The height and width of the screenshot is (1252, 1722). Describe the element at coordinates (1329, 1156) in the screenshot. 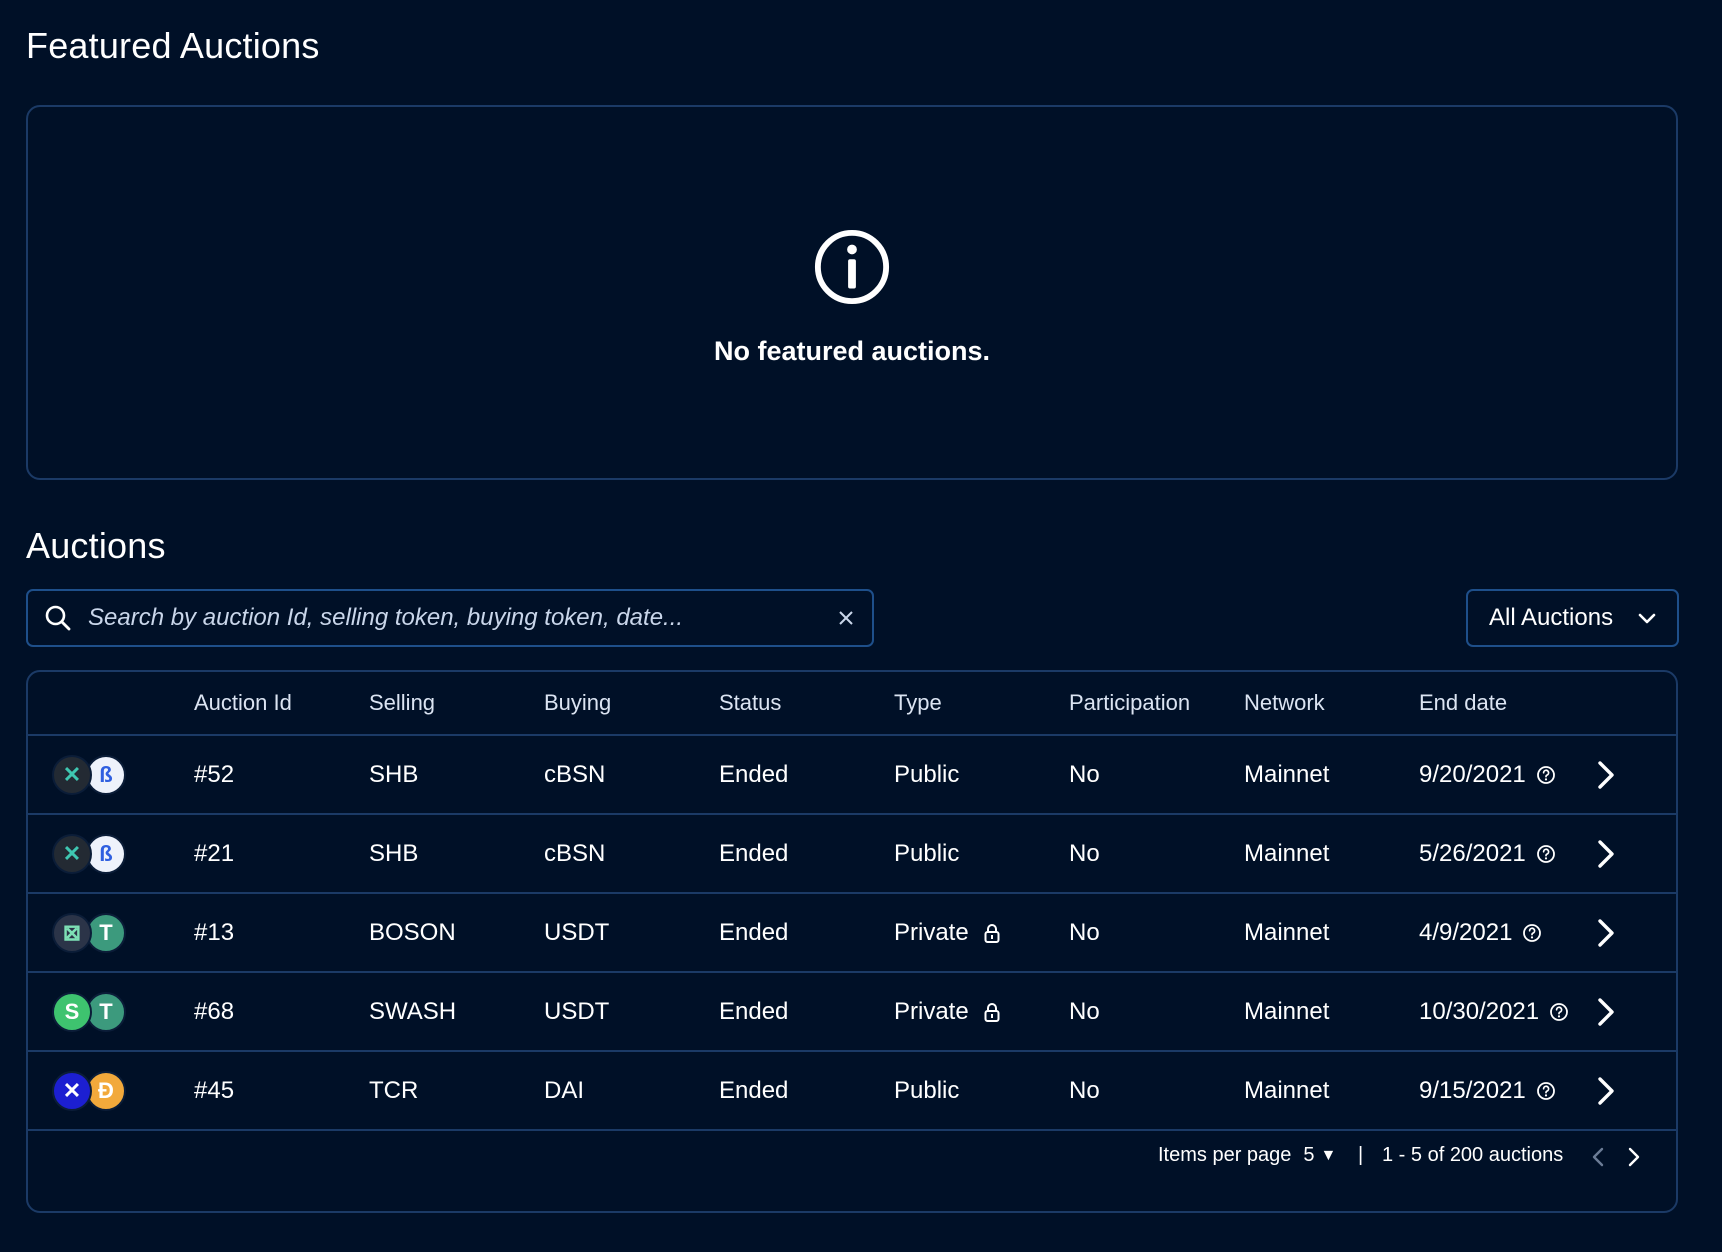

I see `caret-down-icon: ▼` at that location.